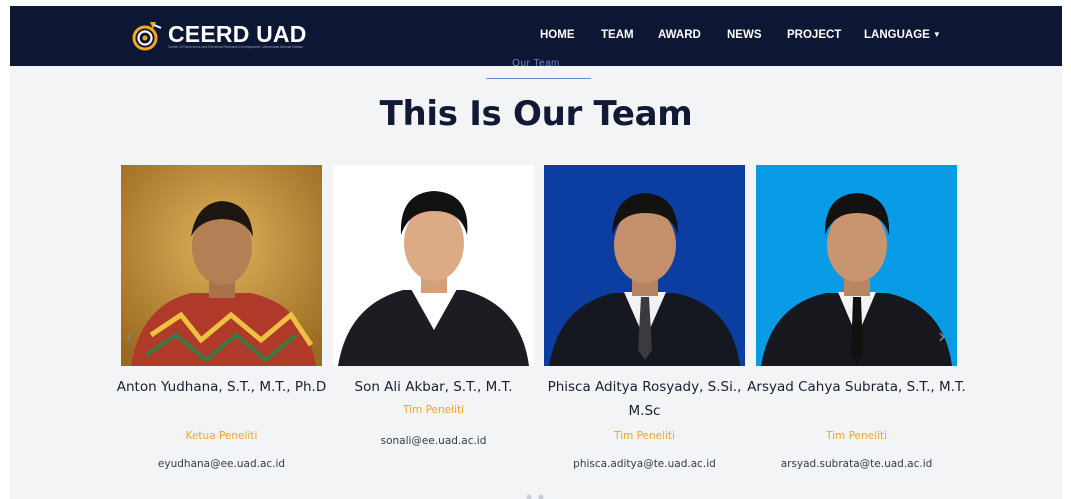 The image size is (1071, 499). What do you see at coordinates (221, 387) in the screenshot?
I see `member-name: Anton Yudhana, S.T., M.T., Ph.D` at bounding box center [221, 387].